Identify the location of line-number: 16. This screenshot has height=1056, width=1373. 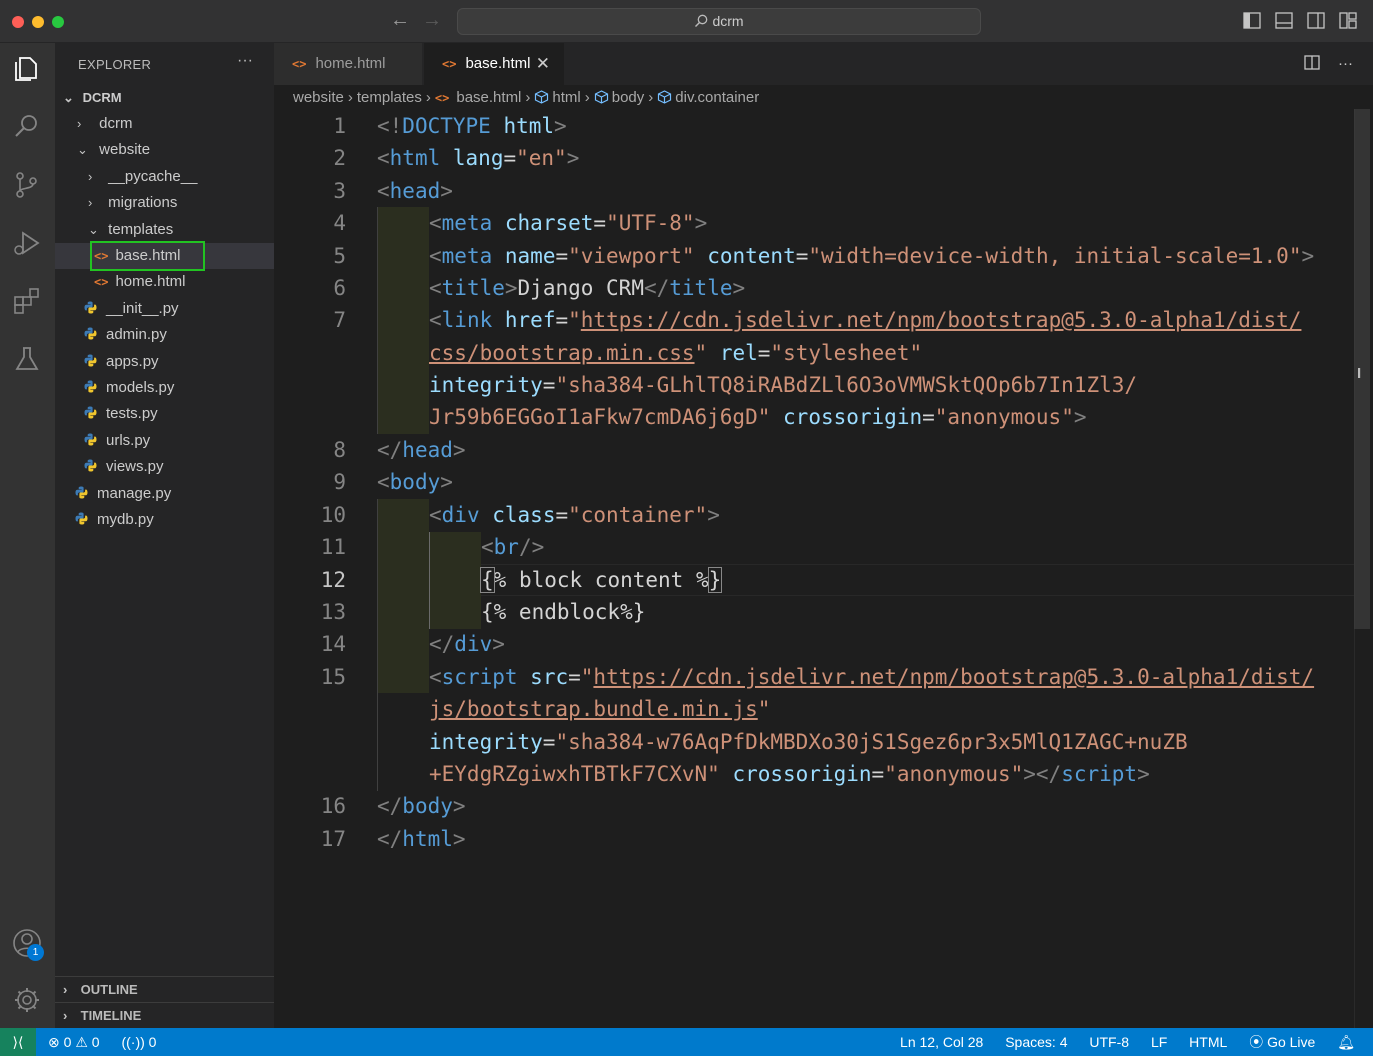
(333, 806).